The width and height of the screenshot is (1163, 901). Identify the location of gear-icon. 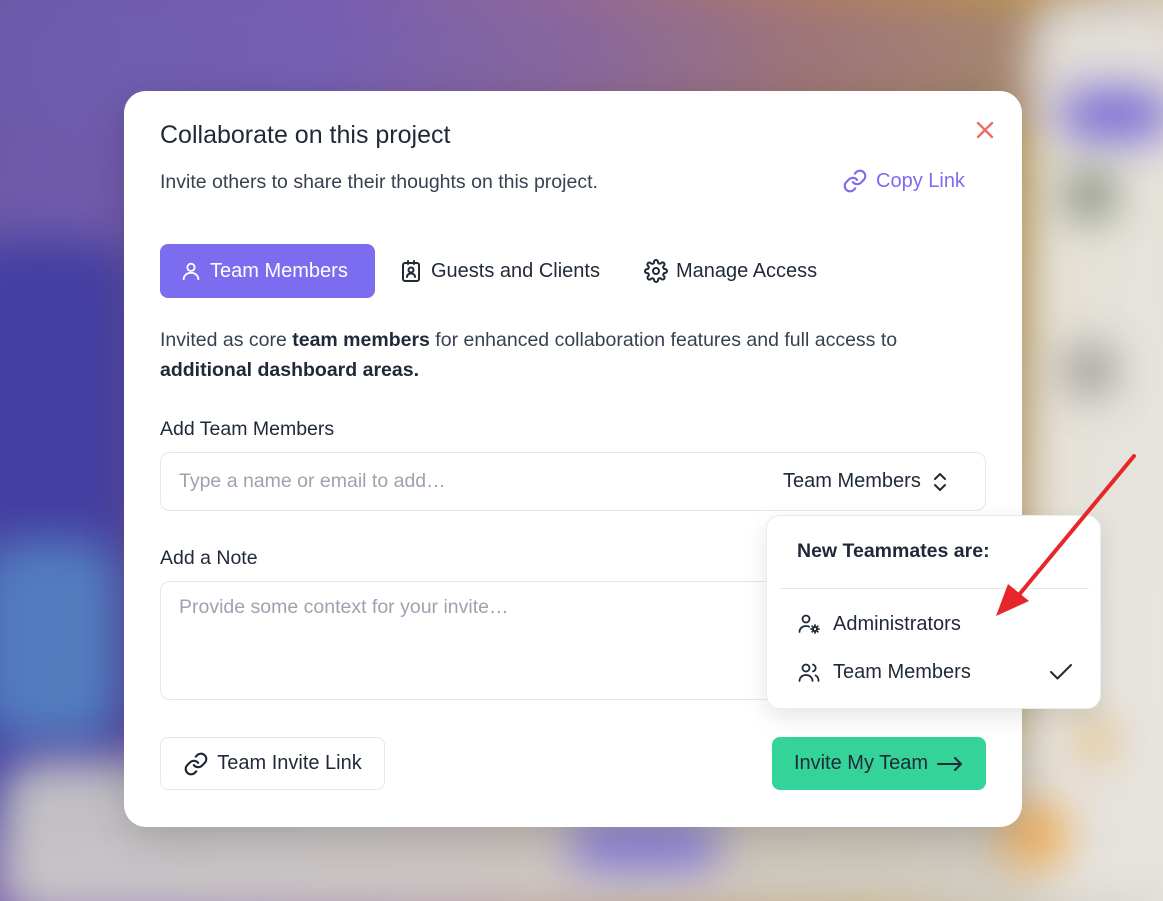
(656, 271).